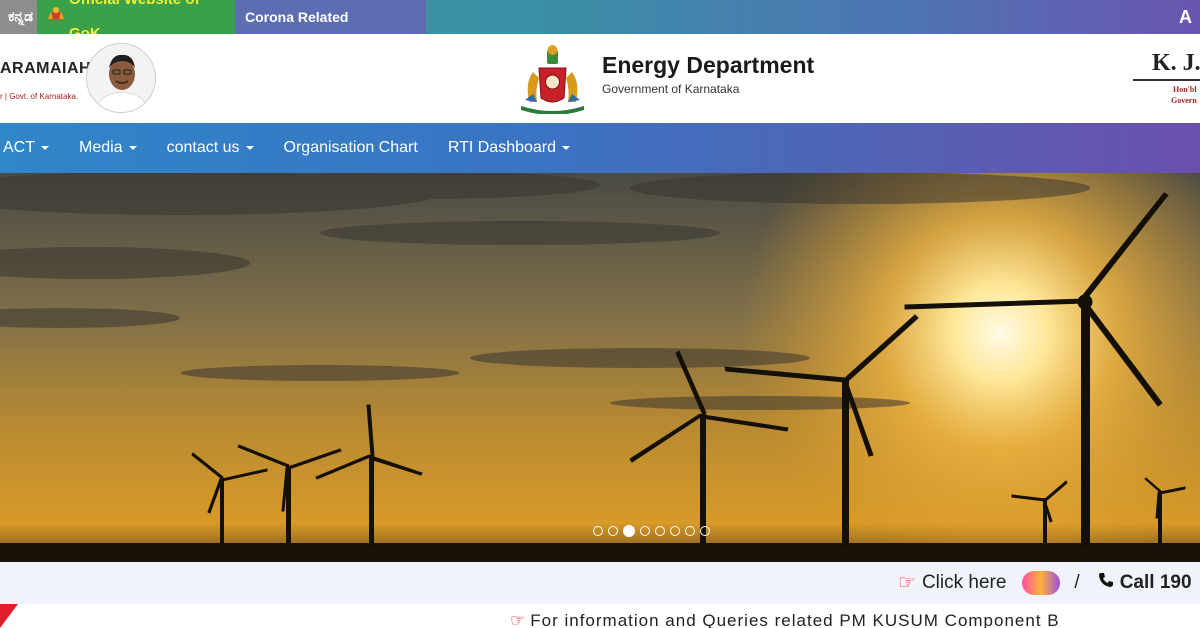 This screenshot has height=628, width=1200. What do you see at coordinates (1185, 17) in the screenshot?
I see `font-size-toggle: A` at bounding box center [1185, 17].